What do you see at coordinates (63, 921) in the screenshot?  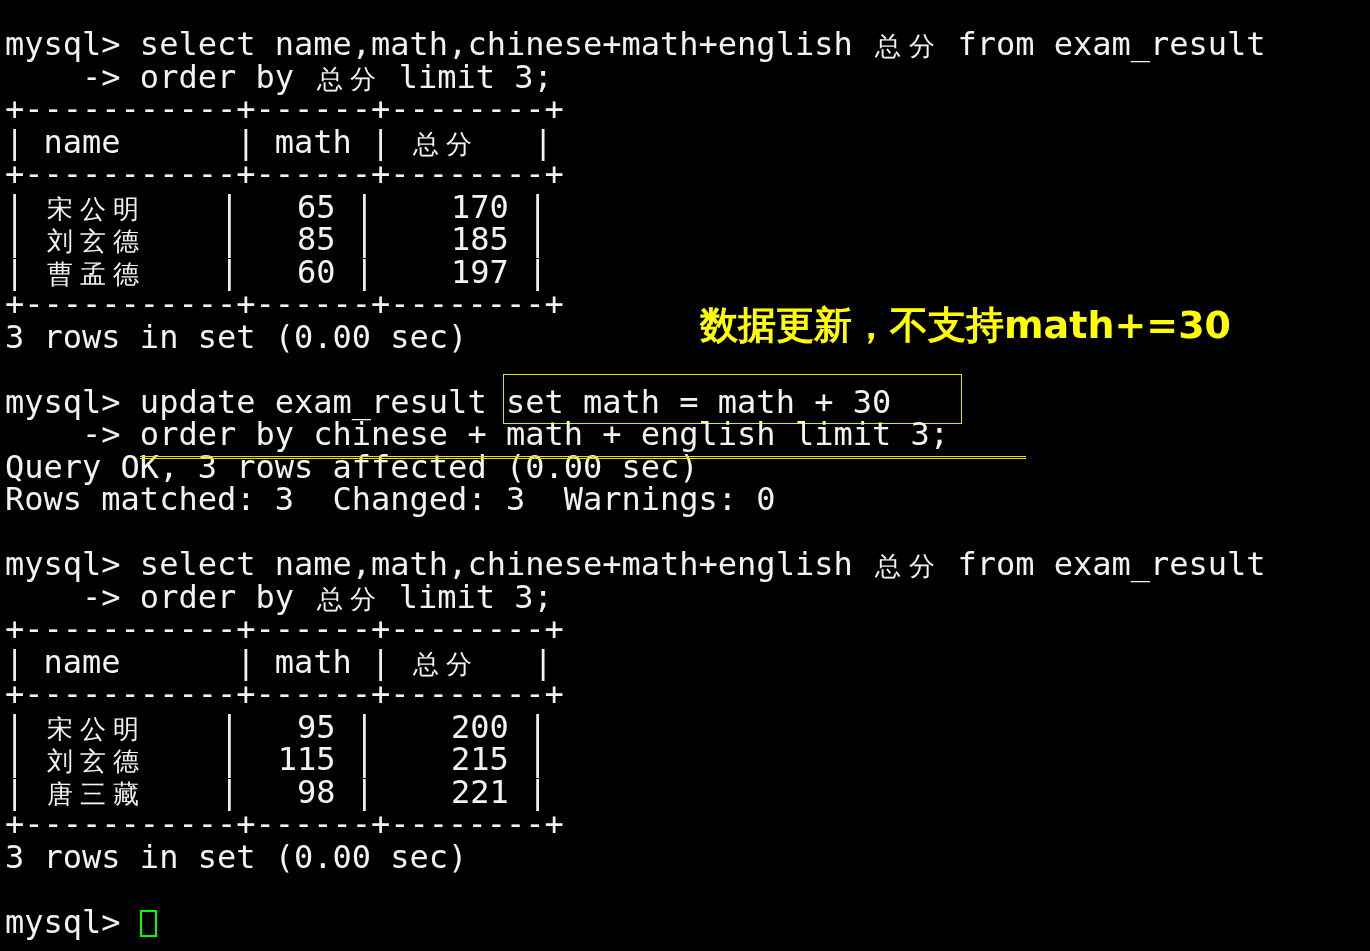 I see `terminal-line: mysql>` at bounding box center [63, 921].